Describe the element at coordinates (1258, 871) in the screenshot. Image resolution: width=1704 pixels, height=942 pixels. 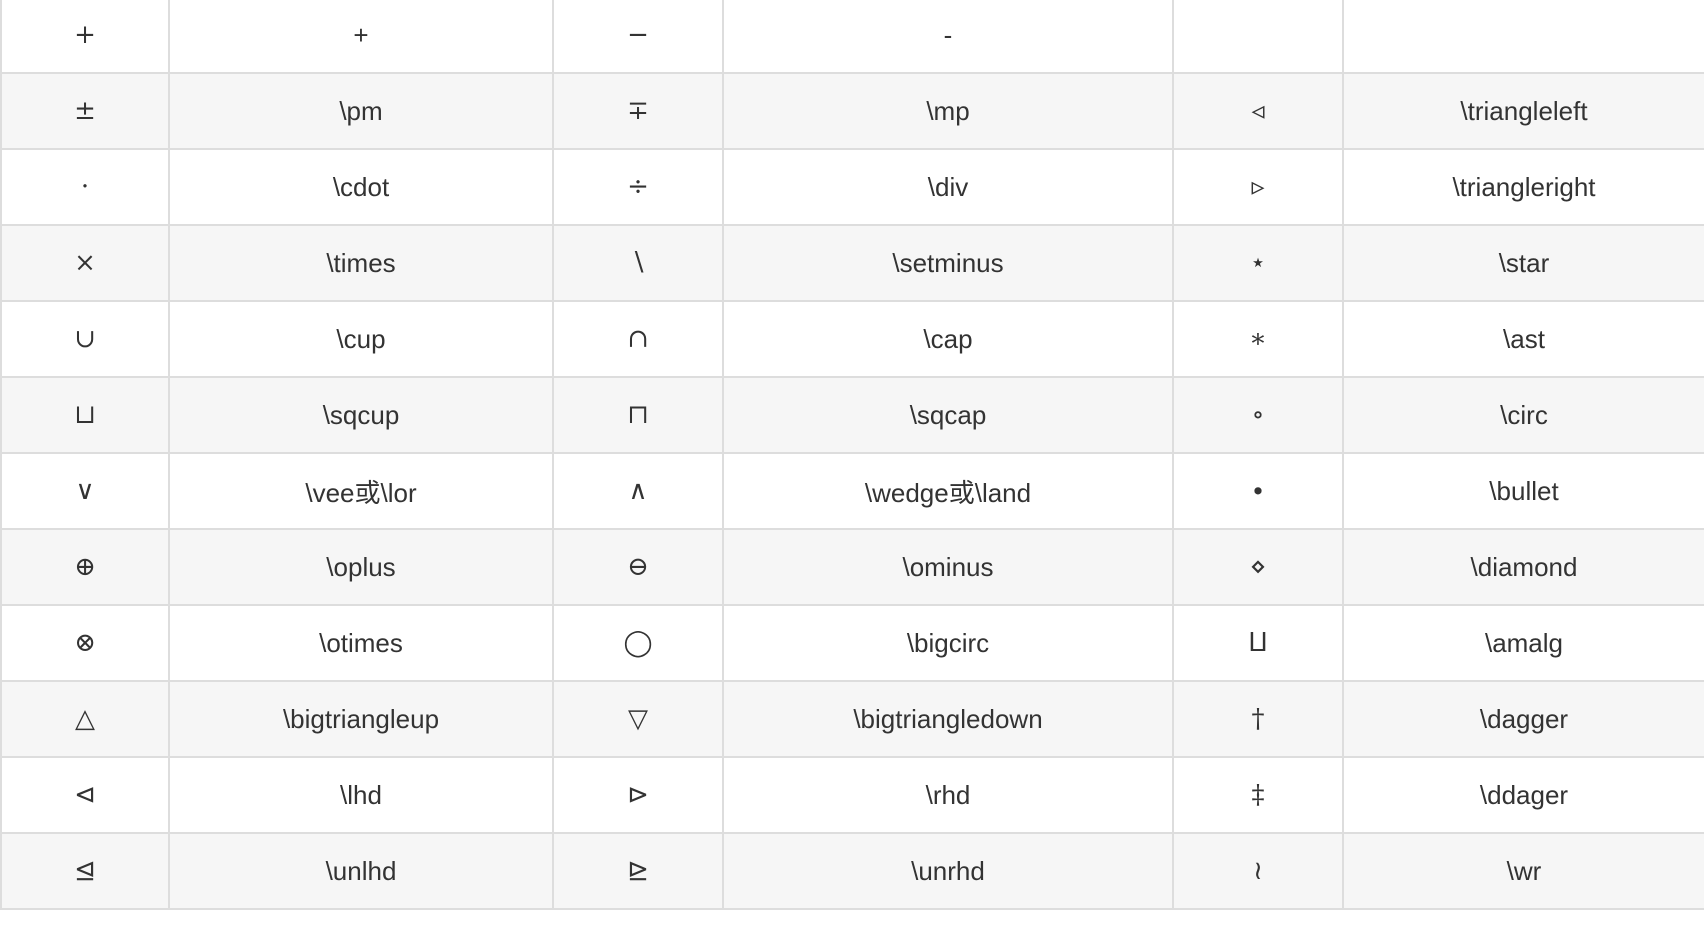
I see `symbol-cell: ≀` at that location.